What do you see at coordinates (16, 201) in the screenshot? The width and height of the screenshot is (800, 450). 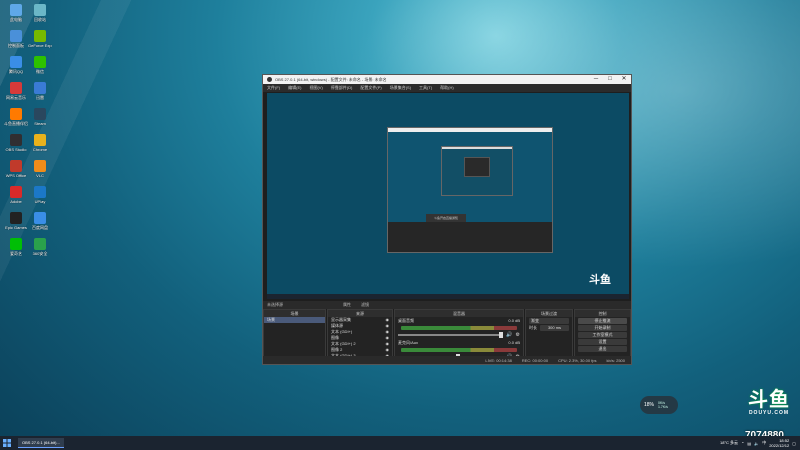 I see `desktop-icon-label: Adobe` at bounding box center [16, 201].